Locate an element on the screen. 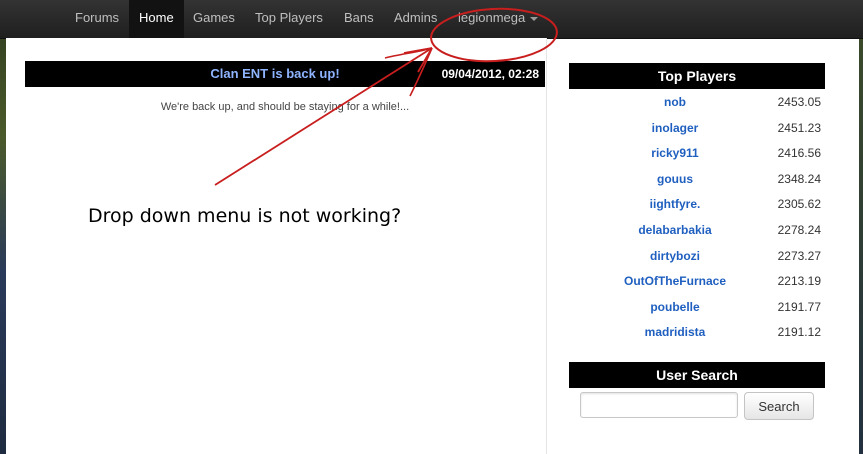 The width and height of the screenshot is (863, 454). player-score: 2451.23 is located at coordinates (799, 128).